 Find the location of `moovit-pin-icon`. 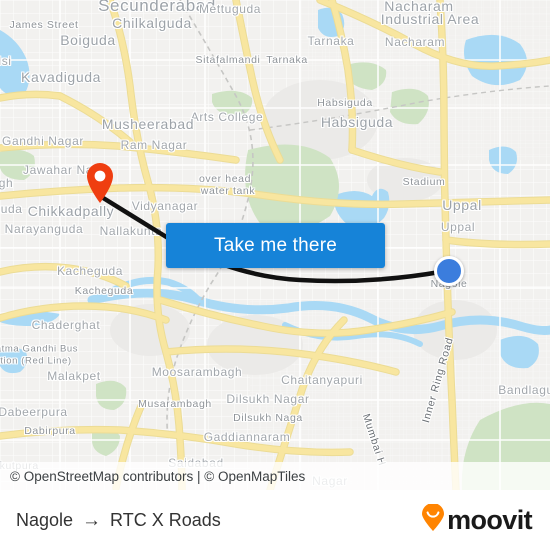

moovit-pin-icon is located at coordinates (433, 519).